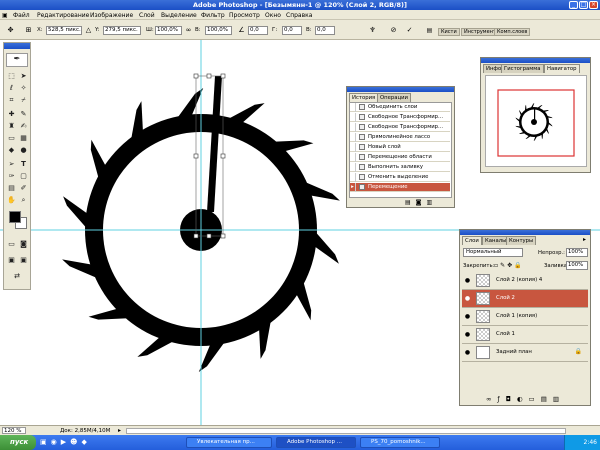 This screenshot has height=450, width=600. I want to click on screen-mode-standard-icon: ▣, so click(11, 260).